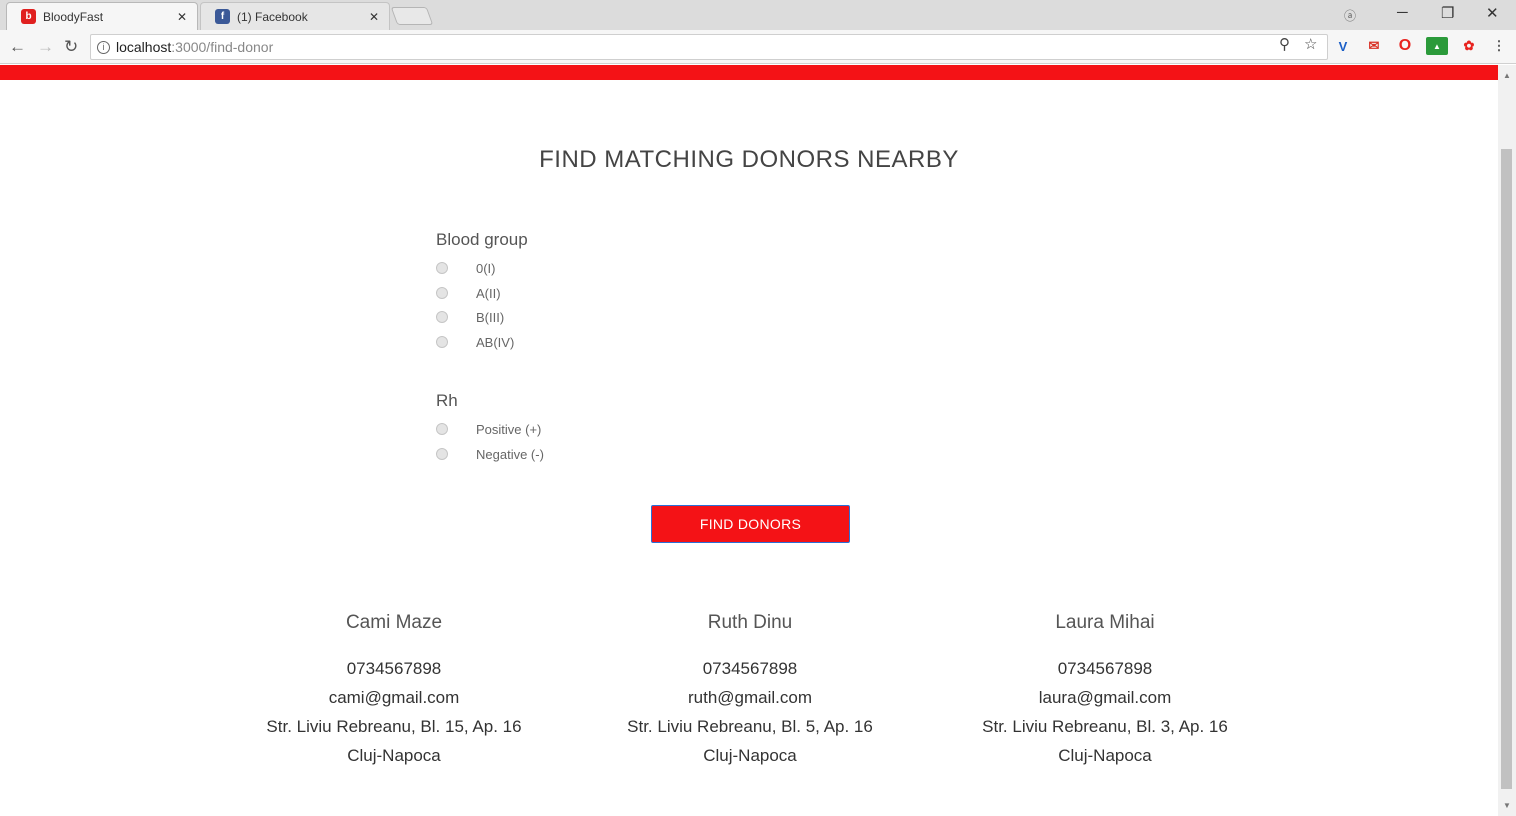 This screenshot has height=816, width=1516. I want to click on browser-titlebar: b BloodyFast ✕ f (1) Facebook ✕ ⓐ ─ ❐ ✕, so click(758, 15).